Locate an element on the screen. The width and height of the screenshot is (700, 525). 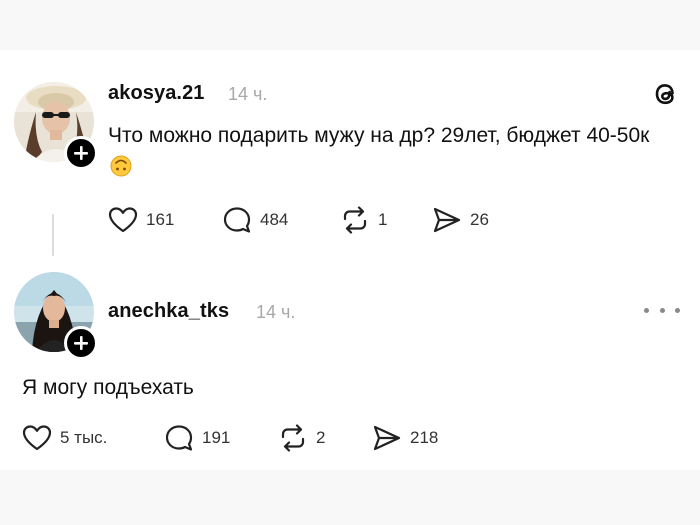
reply-share-count: 218 is located at coordinates (424, 437).